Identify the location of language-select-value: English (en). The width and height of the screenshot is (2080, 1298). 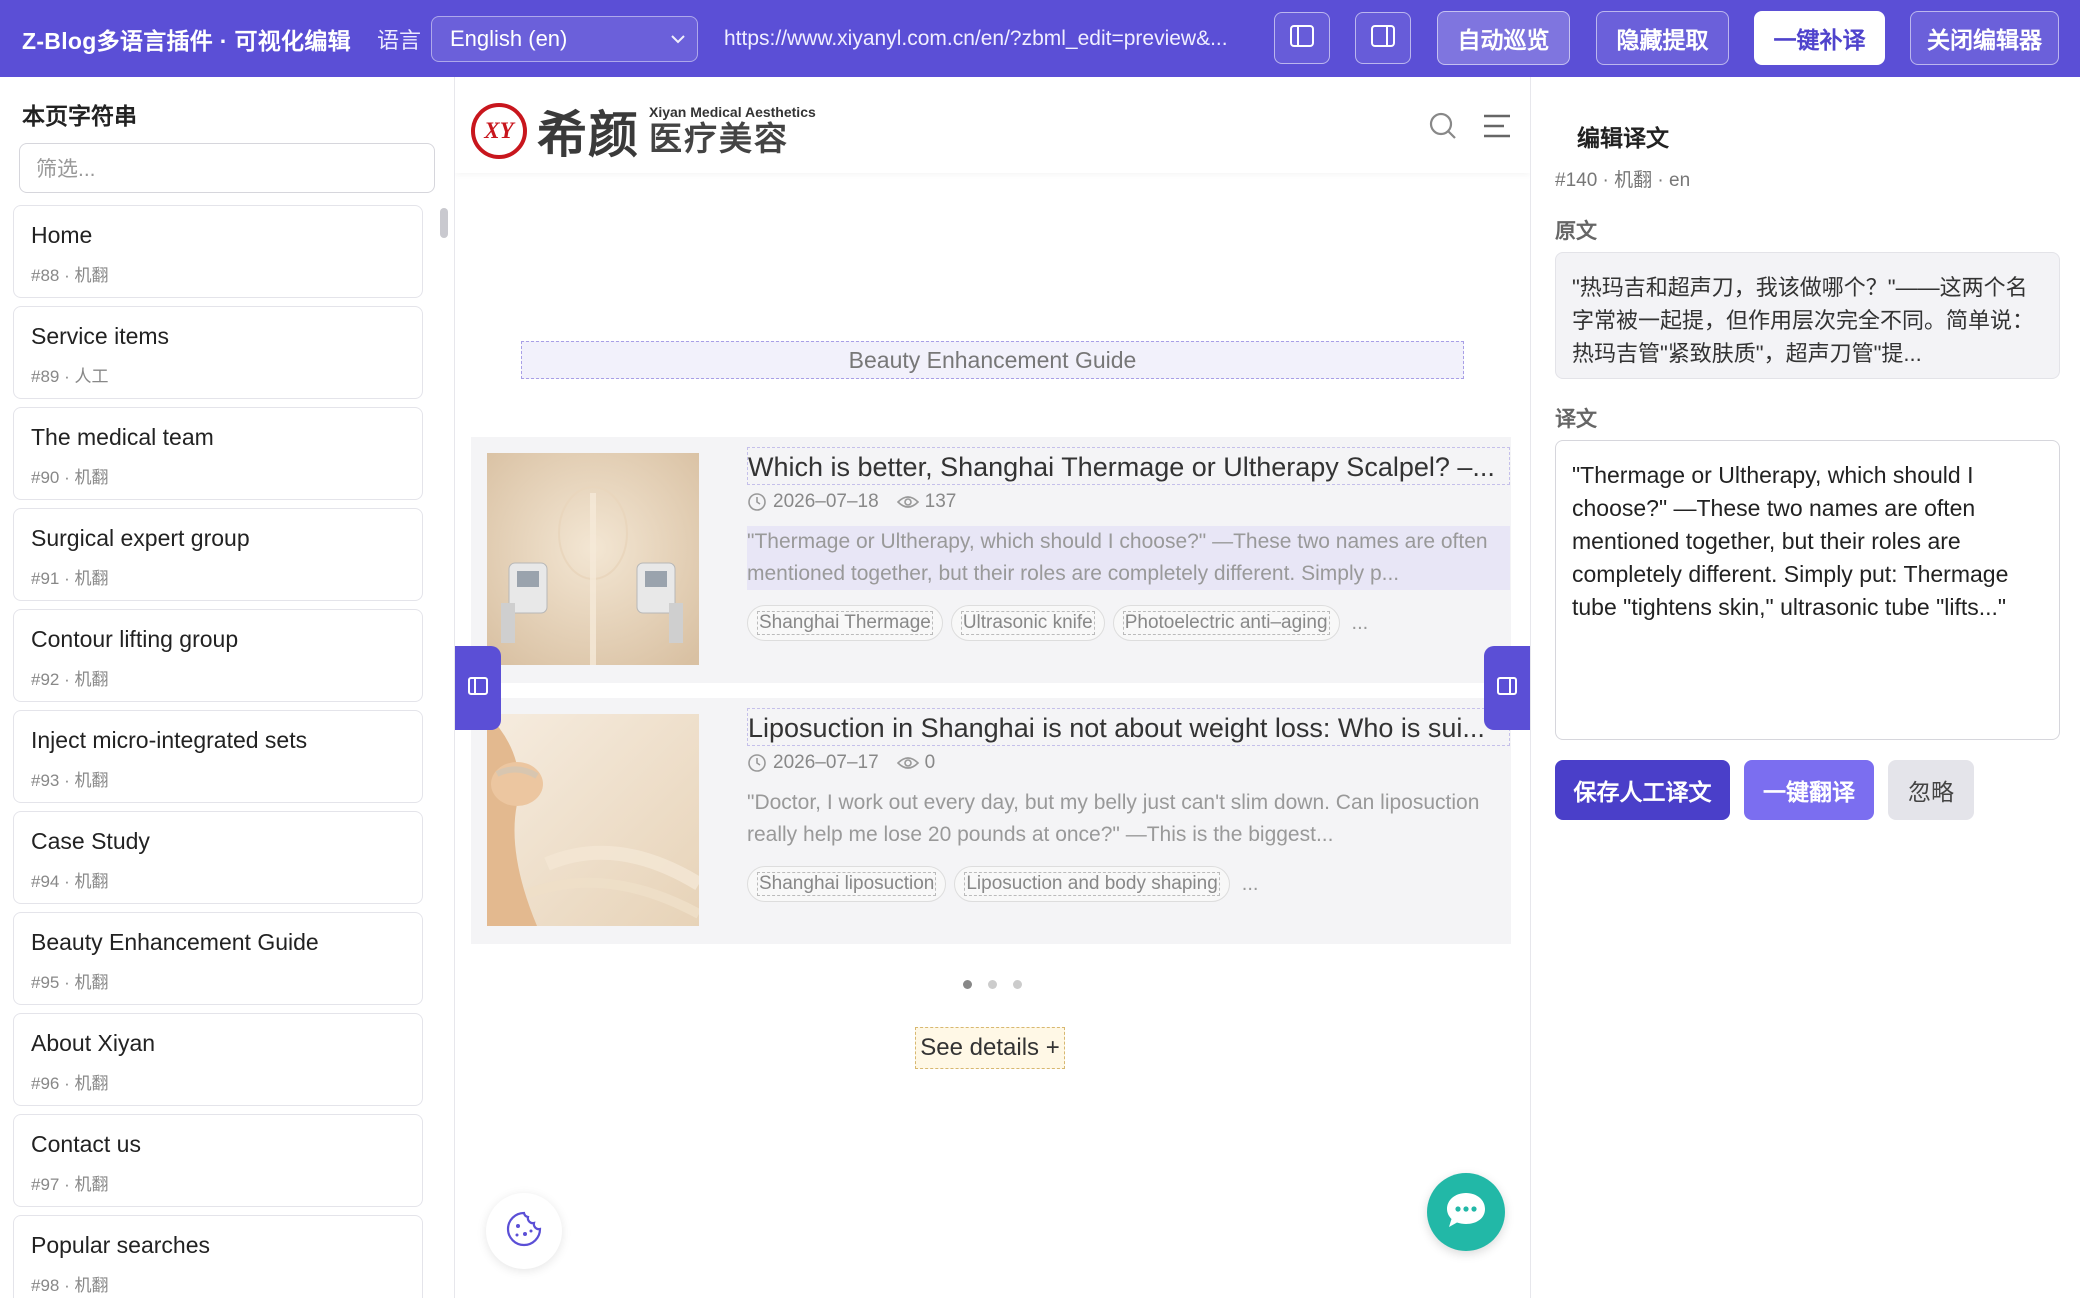
(508, 38).